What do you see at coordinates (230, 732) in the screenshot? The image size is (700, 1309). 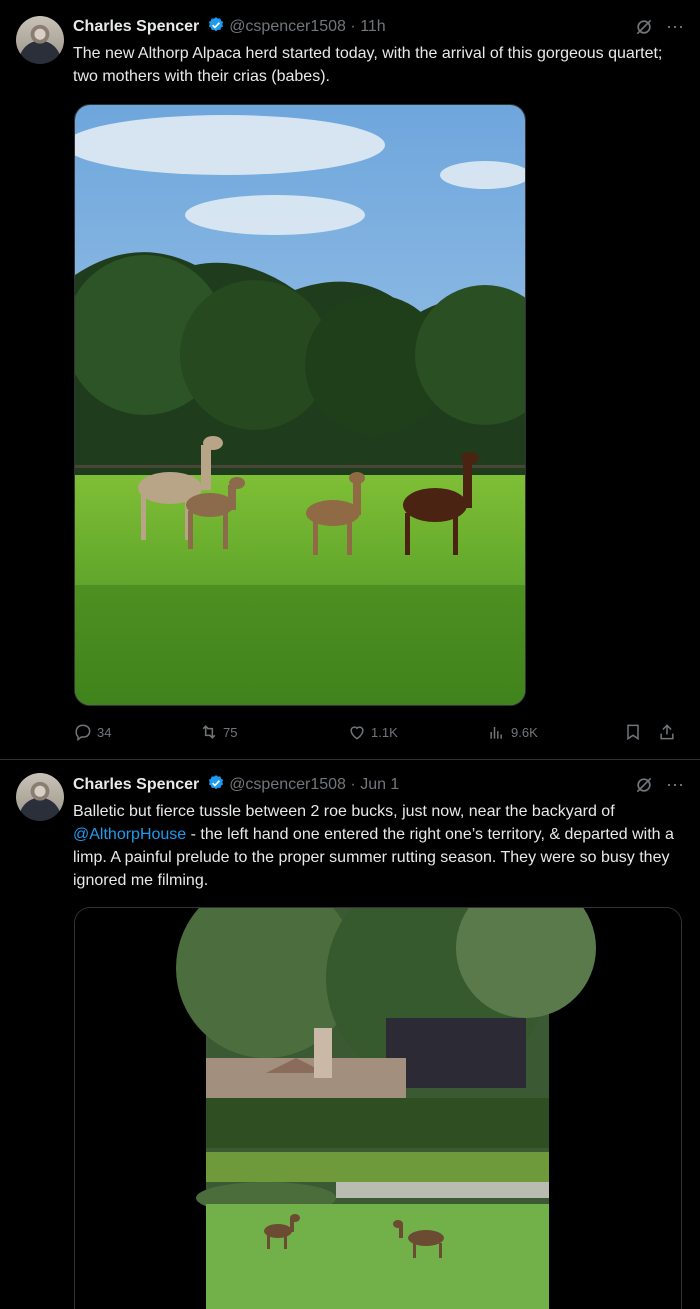 I see `repost-count: 75` at bounding box center [230, 732].